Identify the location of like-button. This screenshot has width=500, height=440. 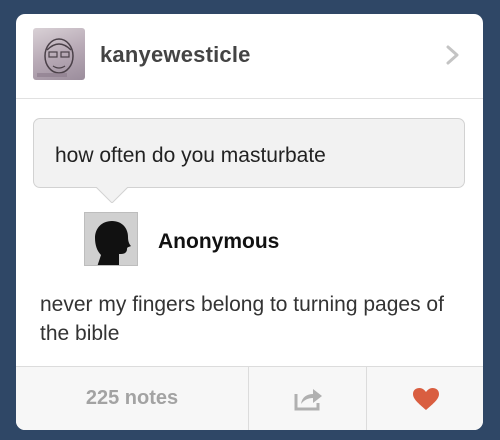
(425, 398).